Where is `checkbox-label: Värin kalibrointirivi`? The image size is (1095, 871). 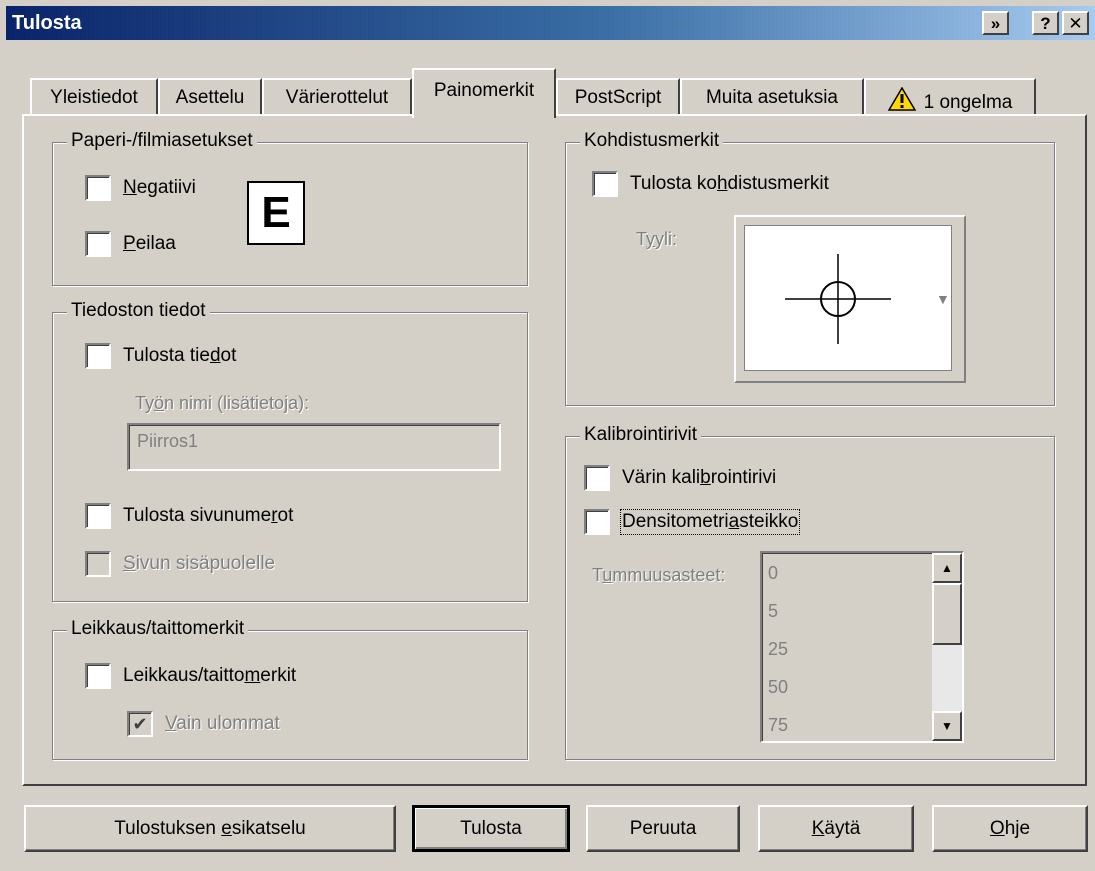 checkbox-label: Värin kalibrointirivi is located at coordinates (699, 477).